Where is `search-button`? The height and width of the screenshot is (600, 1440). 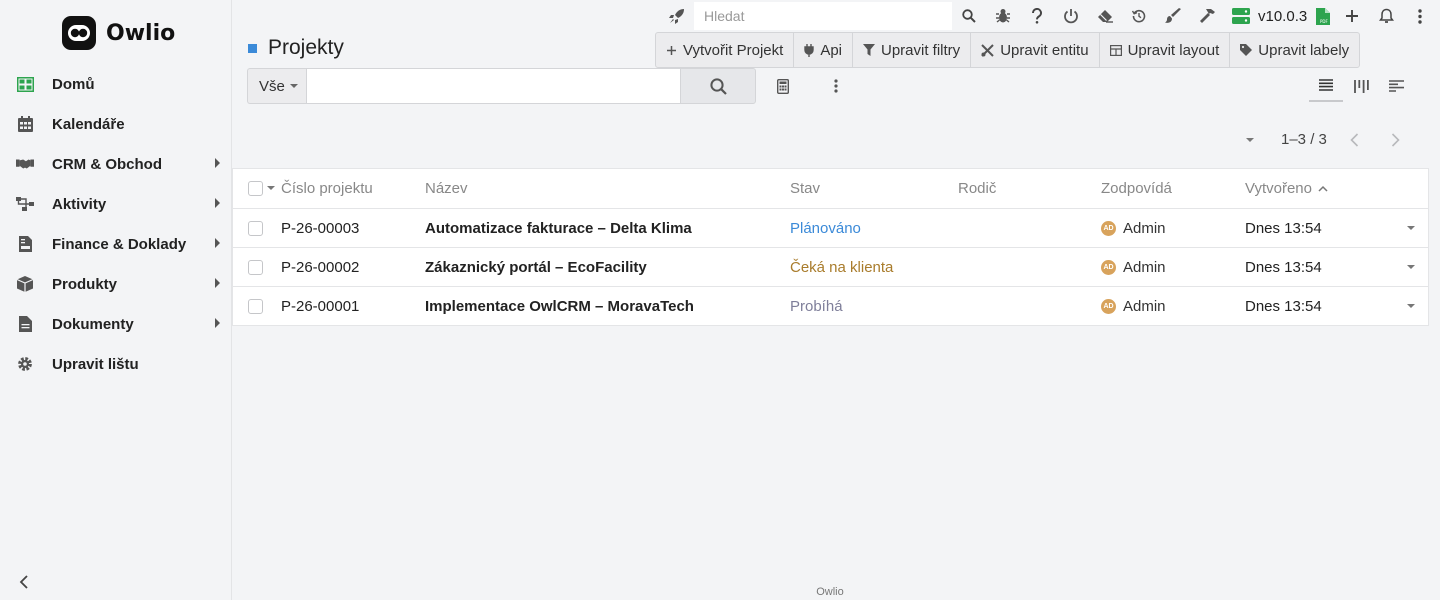
search-button is located at coordinates (718, 86).